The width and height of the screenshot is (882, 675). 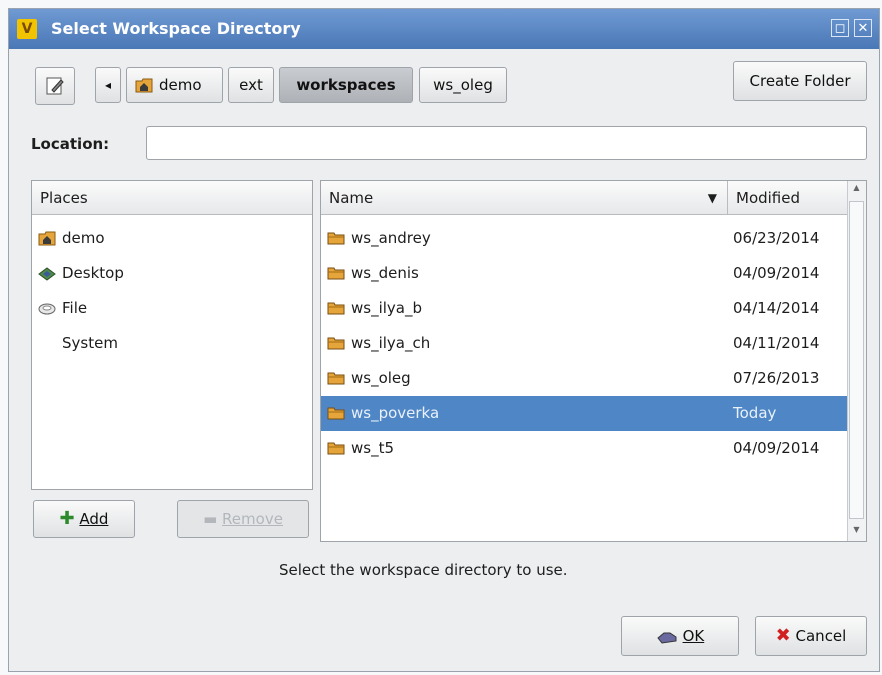 I want to click on places-header-label: Places, so click(x=64, y=198).